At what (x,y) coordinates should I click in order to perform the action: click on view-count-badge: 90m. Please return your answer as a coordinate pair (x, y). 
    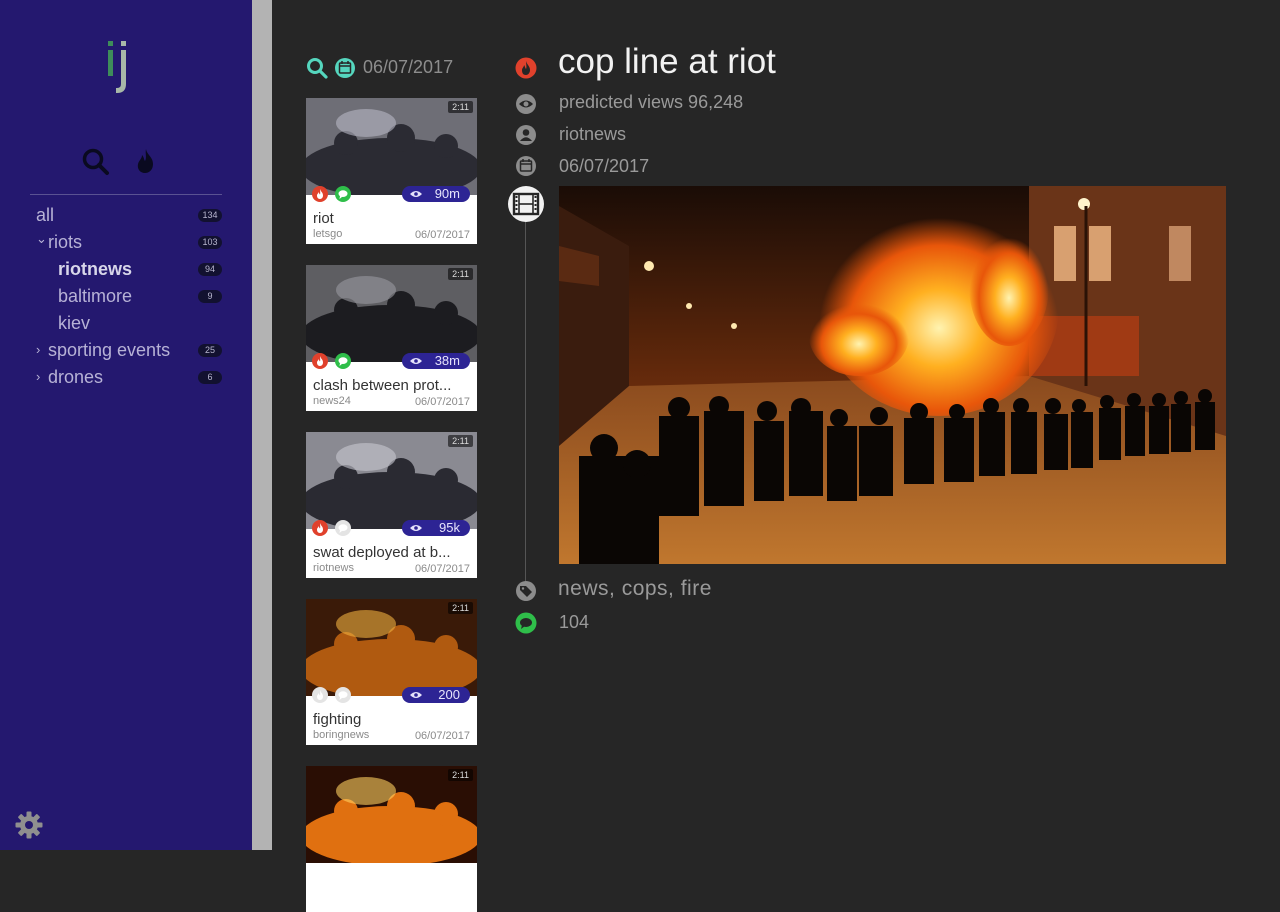
    Looking at the image, I should click on (436, 194).